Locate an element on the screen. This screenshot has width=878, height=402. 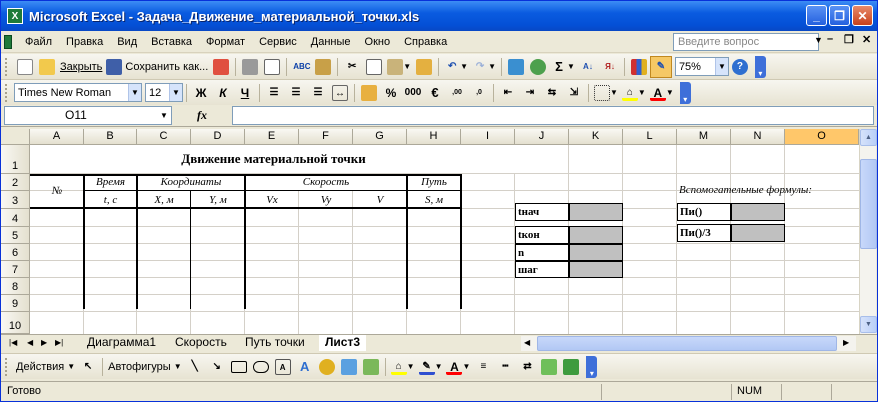
sort-asc-button: A↓ is located at coordinates (588, 67).